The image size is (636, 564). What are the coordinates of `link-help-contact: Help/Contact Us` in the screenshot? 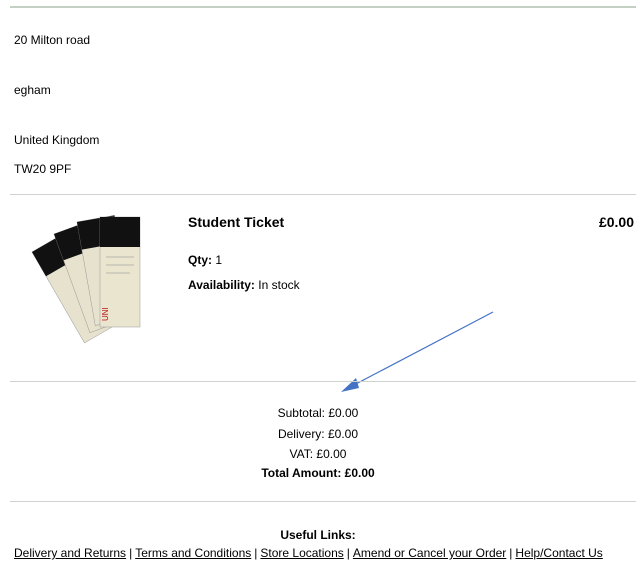 It's located at (558, 553).